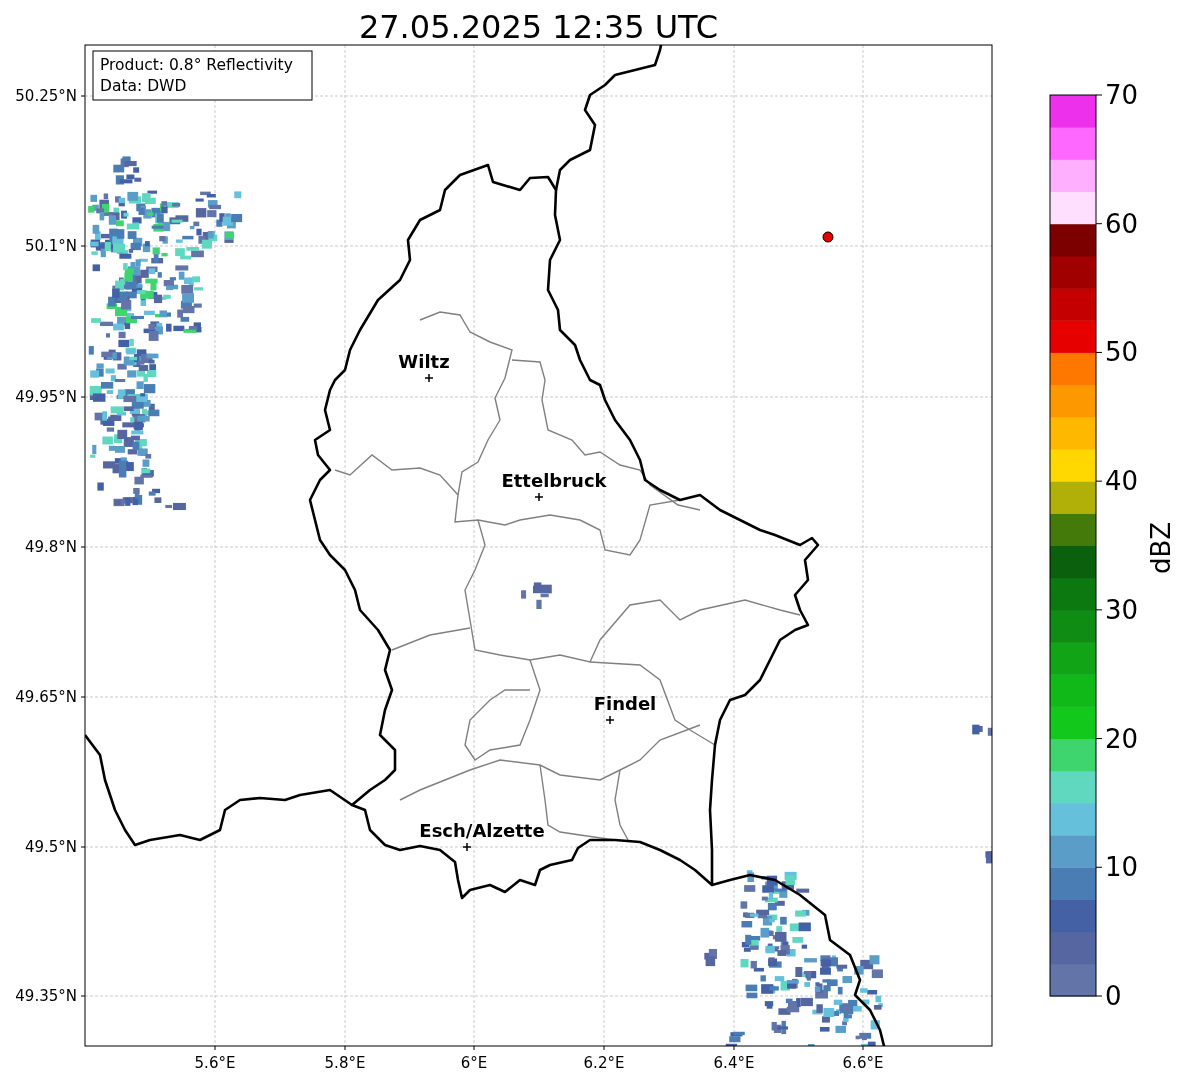 This screenshot has height=1081, width=1184. What do you see at coordinates (538, 27) in the screenshot?
I see `chart-title: 27.05.2025 12:35 UTC` at bounding box center [538, 27].